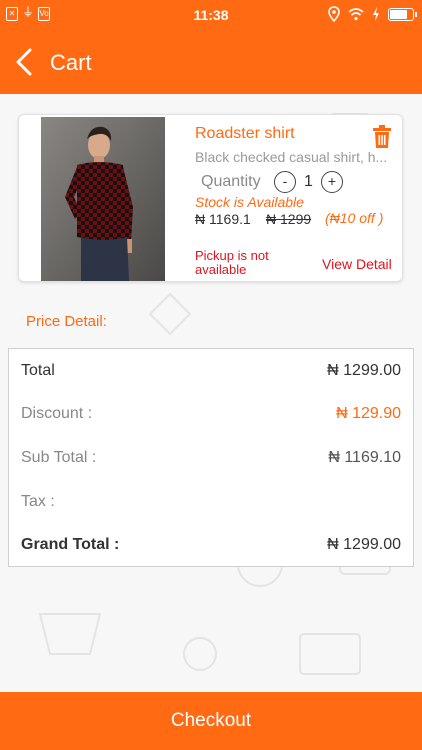 The image size is (422, 750). Describe the element at coordinates (211, 62) in the screenshot. I see `app-bar: Cart` at that location.